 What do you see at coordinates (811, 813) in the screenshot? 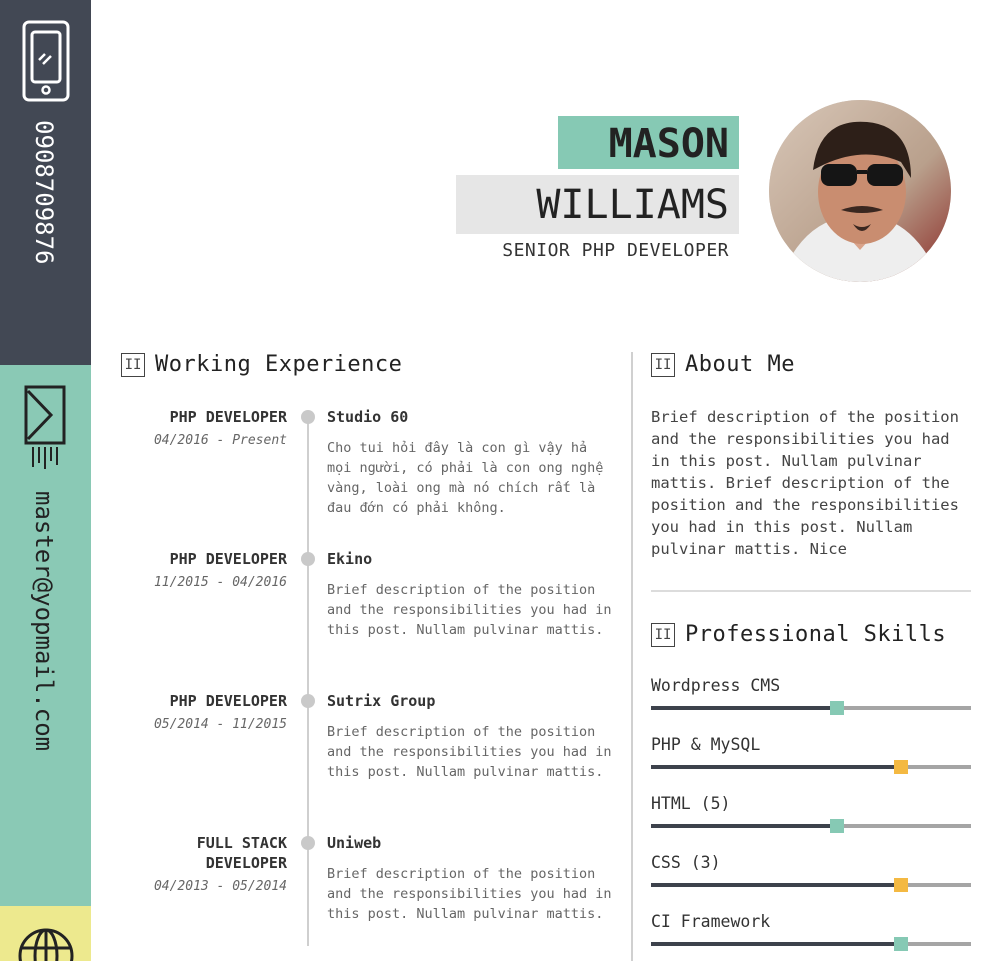
I see `skill-item: HTML (5)` at bounding box center [811, 813].